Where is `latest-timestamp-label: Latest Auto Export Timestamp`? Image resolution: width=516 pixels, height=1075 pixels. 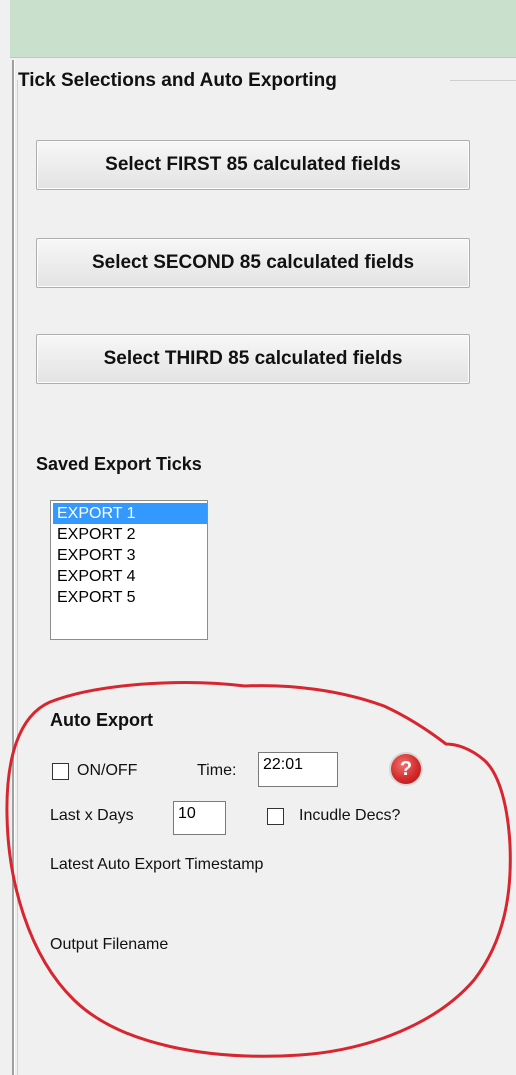 latest-timestamp-label: Latest Auto Export Timestamp is located at coordinates (157, 864).